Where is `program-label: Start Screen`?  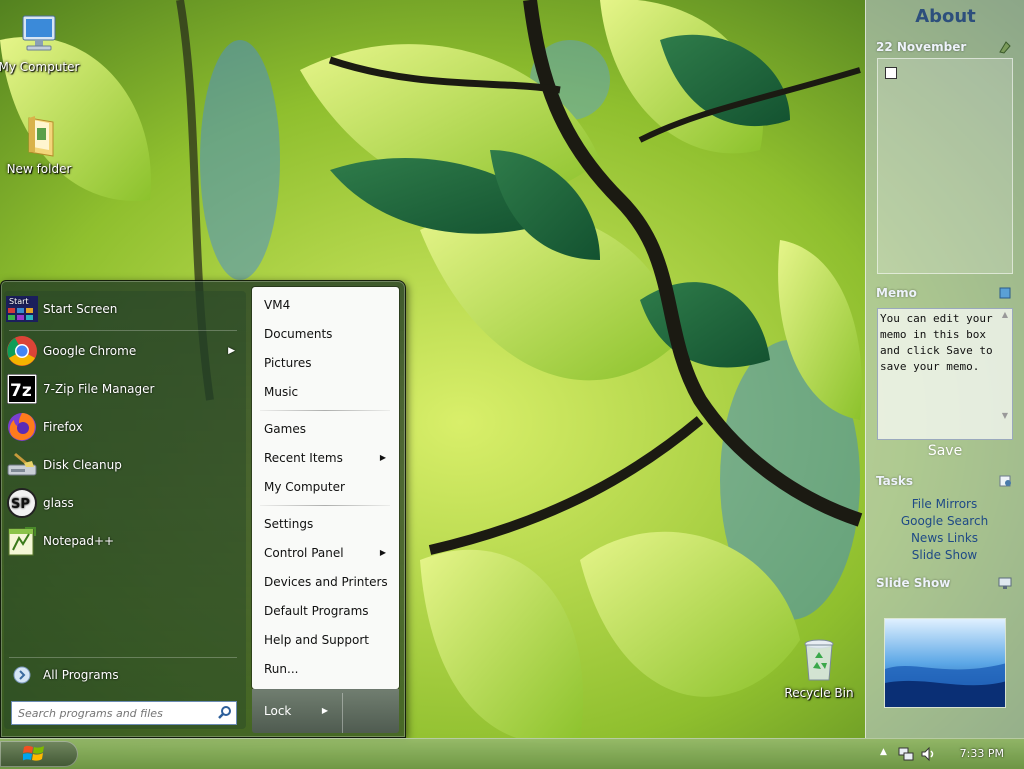 program-label: Start Screen is located at coordinates (80, 309).